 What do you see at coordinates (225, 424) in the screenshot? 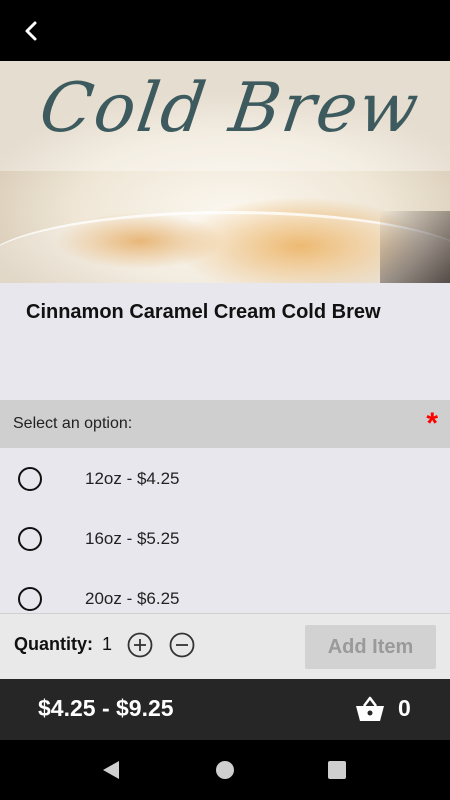
I see `options-header: Select an option: *` at bounding box center [225, 424].